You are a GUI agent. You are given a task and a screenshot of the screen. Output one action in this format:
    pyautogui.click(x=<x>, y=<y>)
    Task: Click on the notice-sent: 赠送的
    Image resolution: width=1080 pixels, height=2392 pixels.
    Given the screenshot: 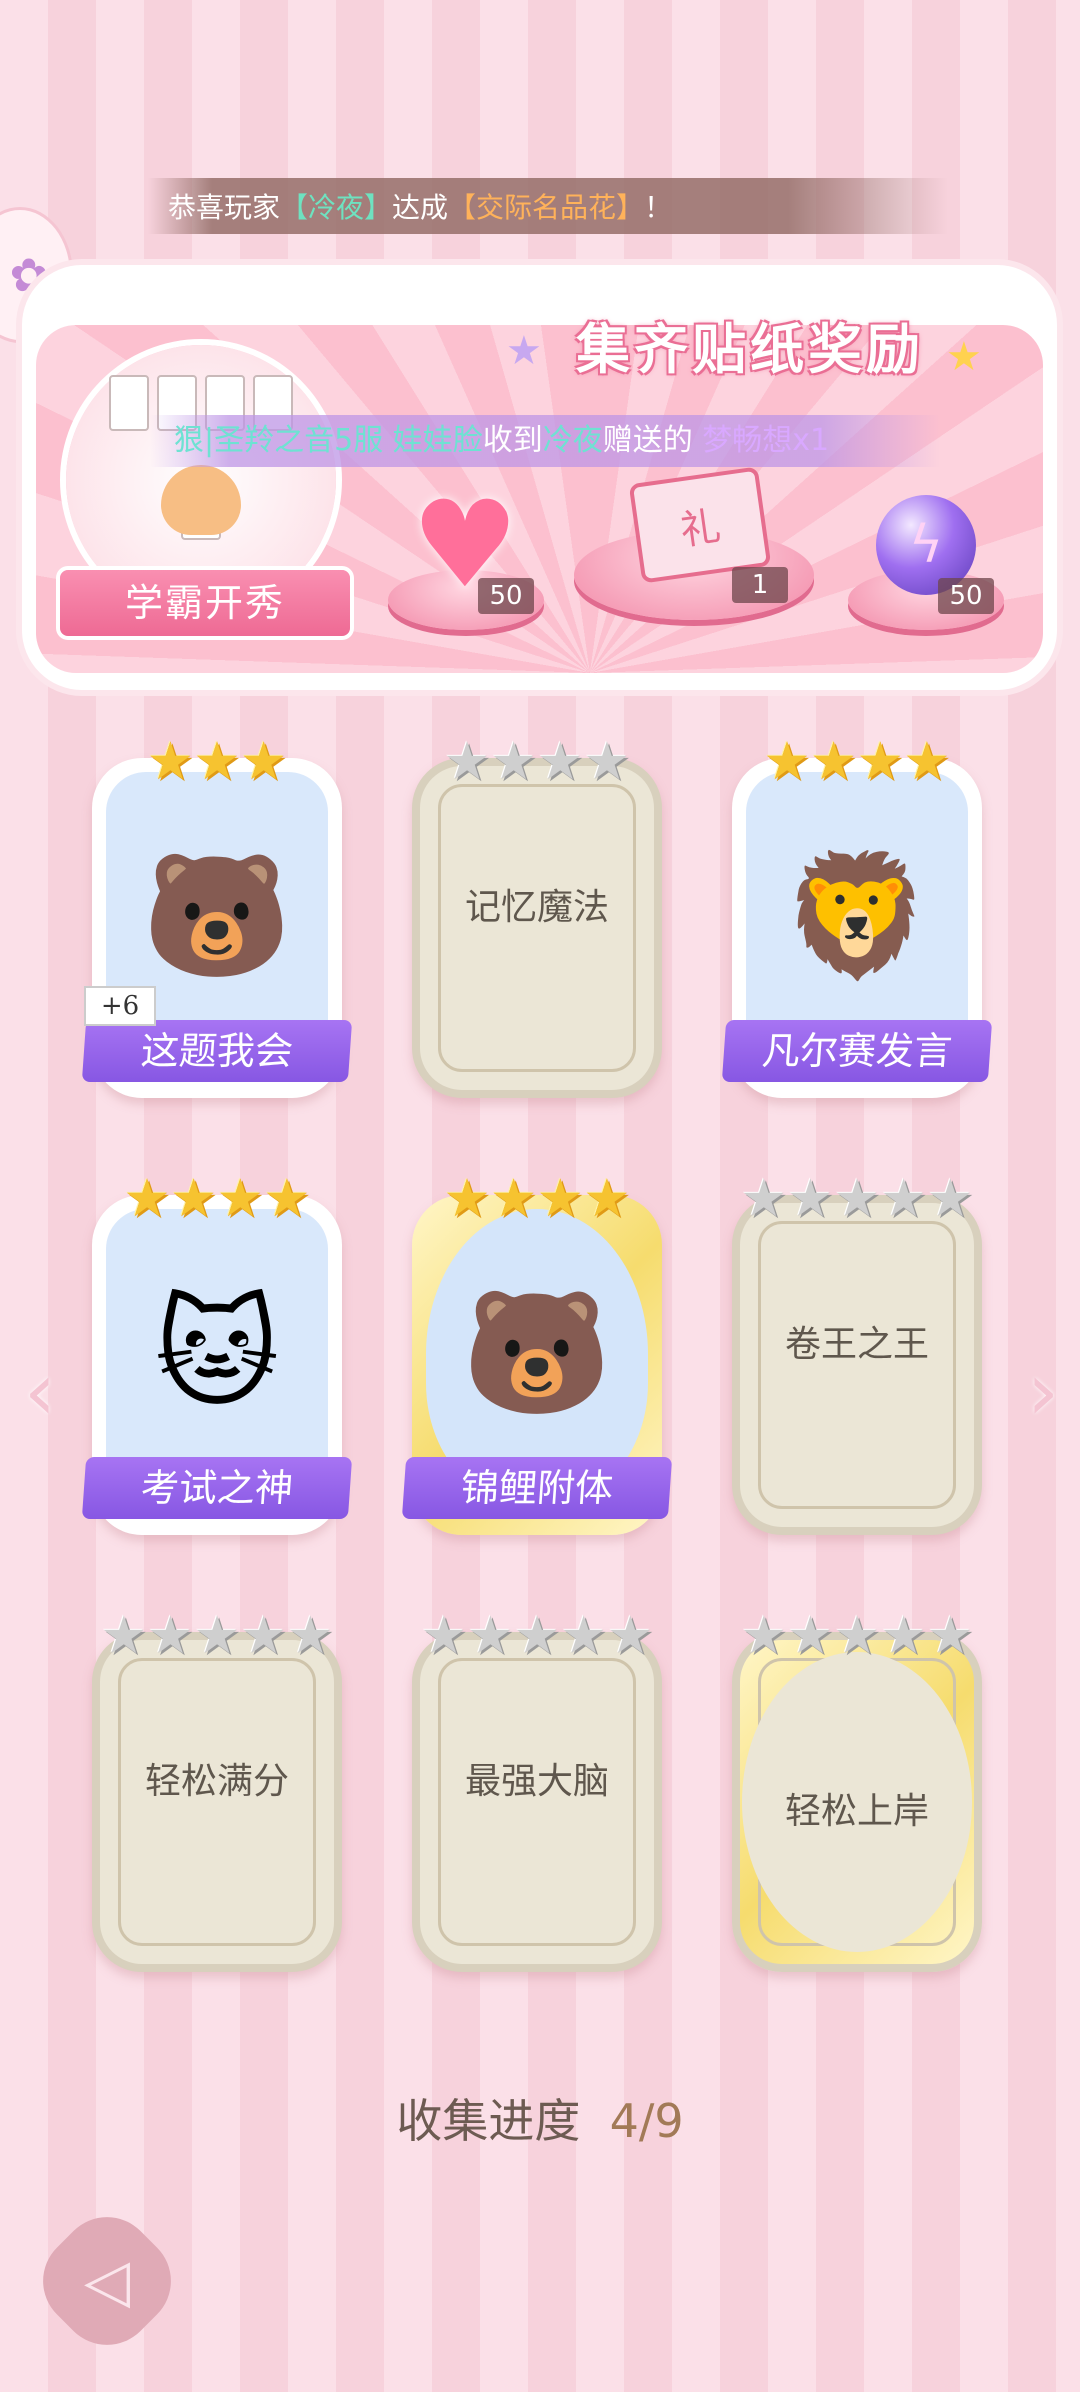 What is the action you would take?
    pyautogui.click(x=647, y=440)
    